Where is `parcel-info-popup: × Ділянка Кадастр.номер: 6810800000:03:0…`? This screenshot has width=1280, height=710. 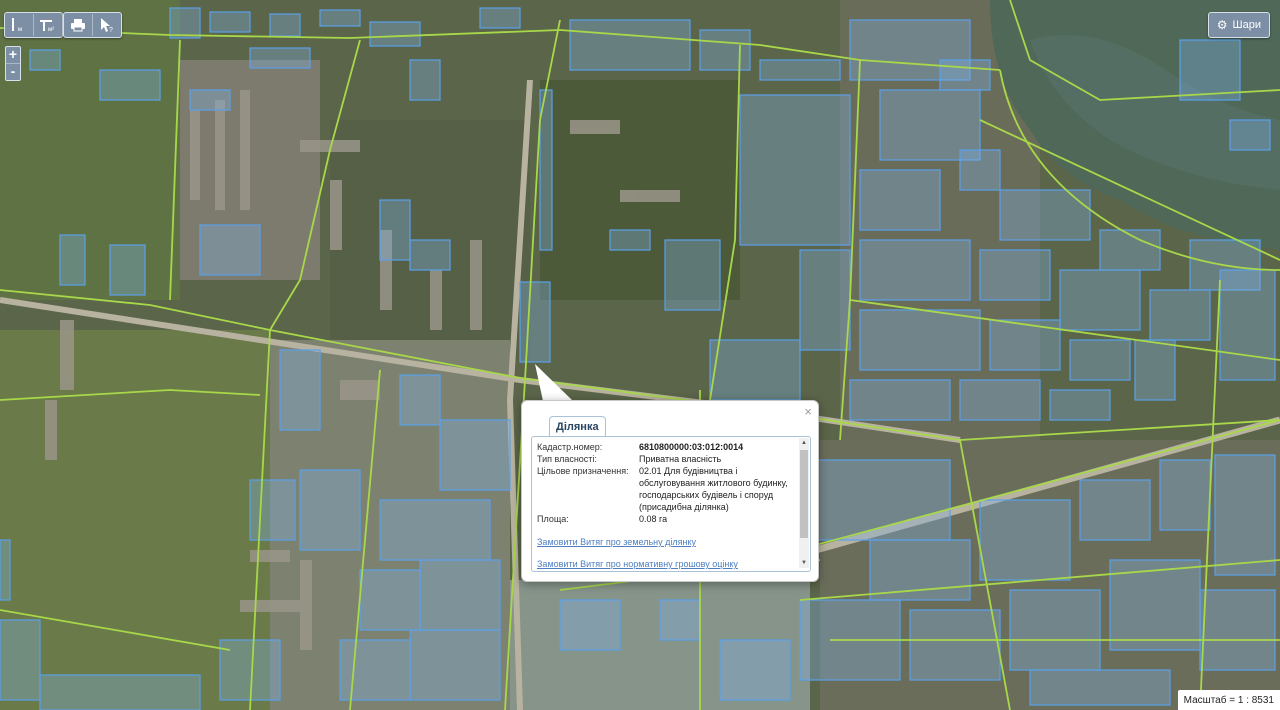
parcel-info-popup: × Ділянка Кадастр.номер: 6810800000:03:0… is located at coordinates (670, 491).